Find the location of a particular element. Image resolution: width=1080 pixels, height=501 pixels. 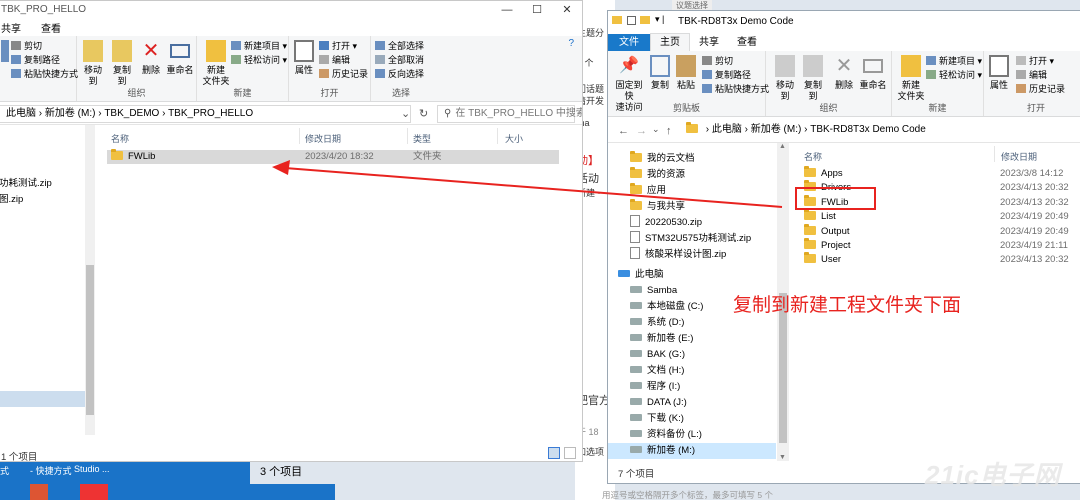

arrowhead-icon is located at coordinates (281, 167).